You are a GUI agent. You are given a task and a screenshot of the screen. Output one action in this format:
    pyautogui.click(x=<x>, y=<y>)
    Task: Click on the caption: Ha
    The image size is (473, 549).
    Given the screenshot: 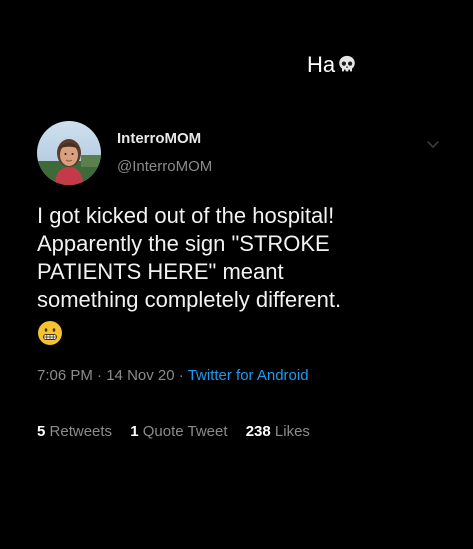 What is the action you would take?
    pyautogui.click(x=332, y=65)
    